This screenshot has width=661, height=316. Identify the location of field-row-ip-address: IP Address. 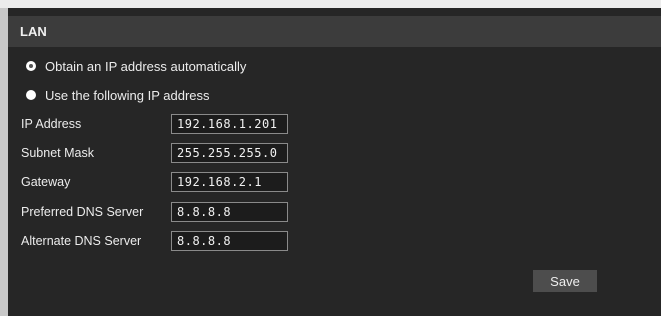
(171, 125).